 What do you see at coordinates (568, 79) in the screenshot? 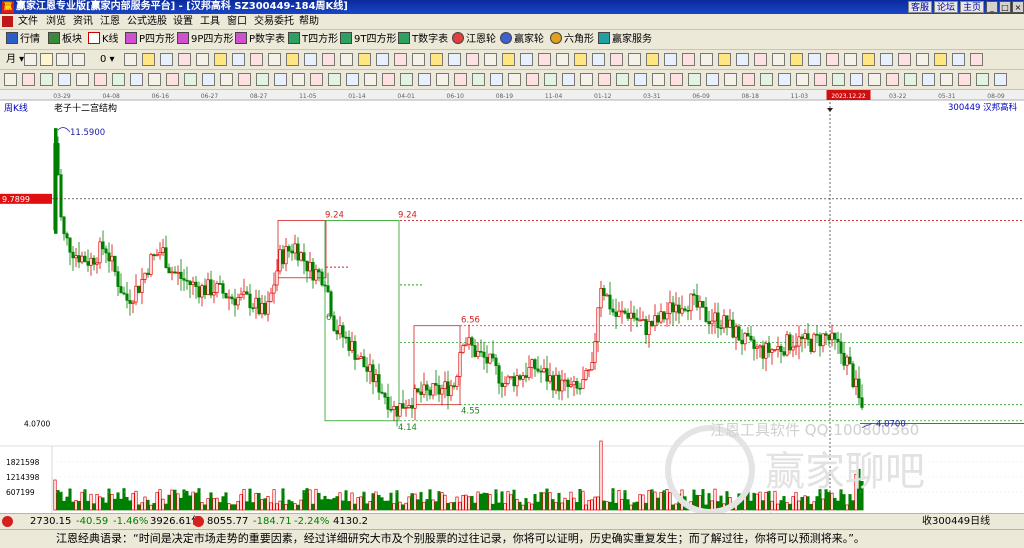
I see `drawing-tool-32-icon` at bounding box center [568, 79].